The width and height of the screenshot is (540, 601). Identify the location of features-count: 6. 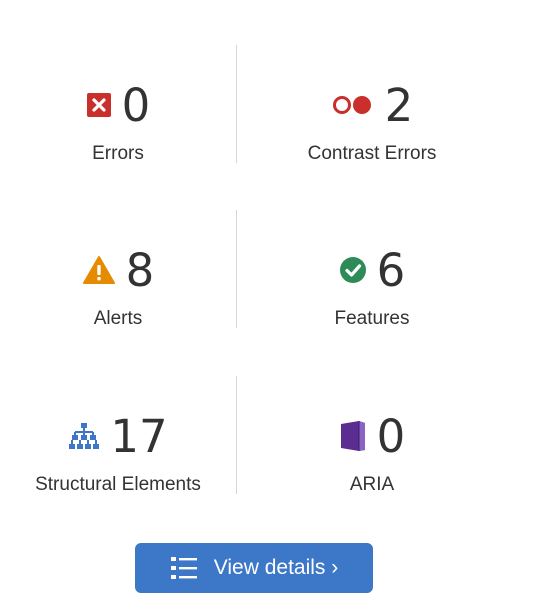
(391, 270).